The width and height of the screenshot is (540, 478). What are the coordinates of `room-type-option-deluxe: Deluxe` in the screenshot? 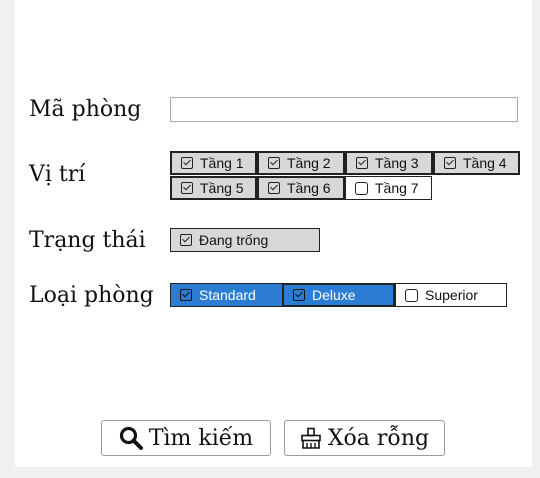 It's located at (338, 295).